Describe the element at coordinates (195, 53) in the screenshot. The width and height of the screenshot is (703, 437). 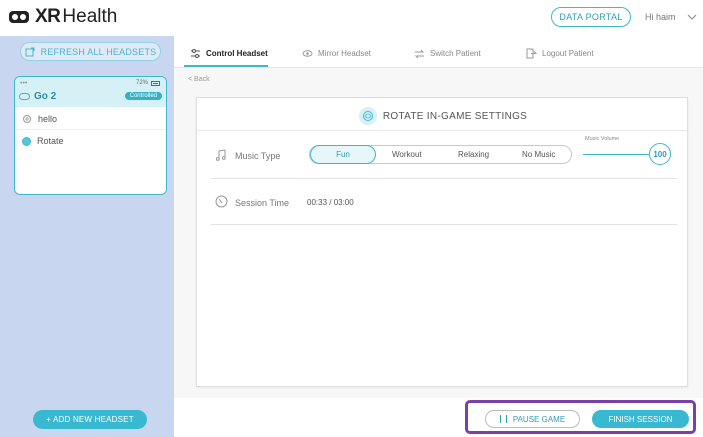
I see `sliders-icon` at that location.